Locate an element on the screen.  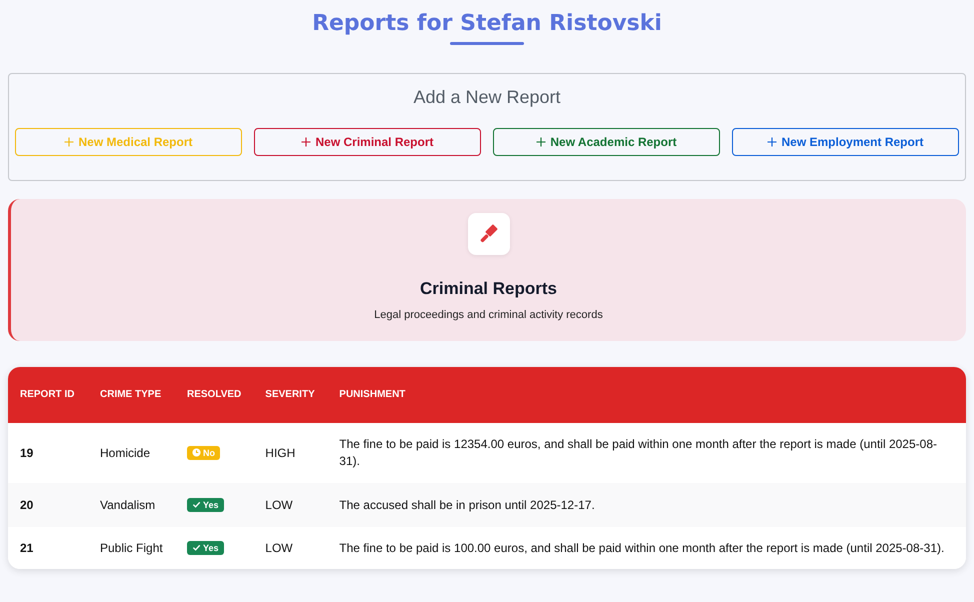
card-title: Criminal Reports is located at coordinates (488, 289).